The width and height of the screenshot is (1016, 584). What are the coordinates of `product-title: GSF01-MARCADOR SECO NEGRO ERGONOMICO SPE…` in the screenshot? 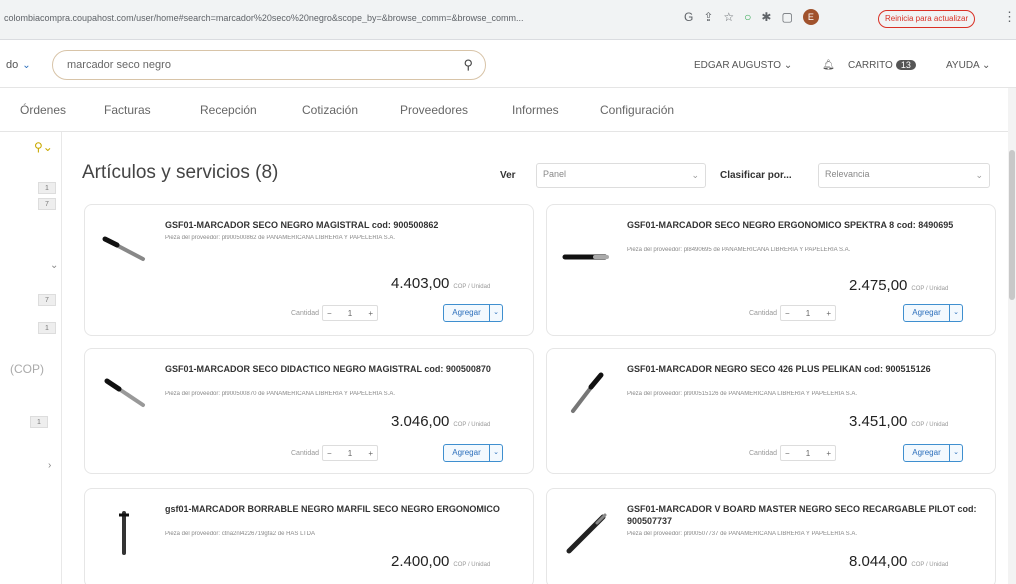 It's located at (807, 225).